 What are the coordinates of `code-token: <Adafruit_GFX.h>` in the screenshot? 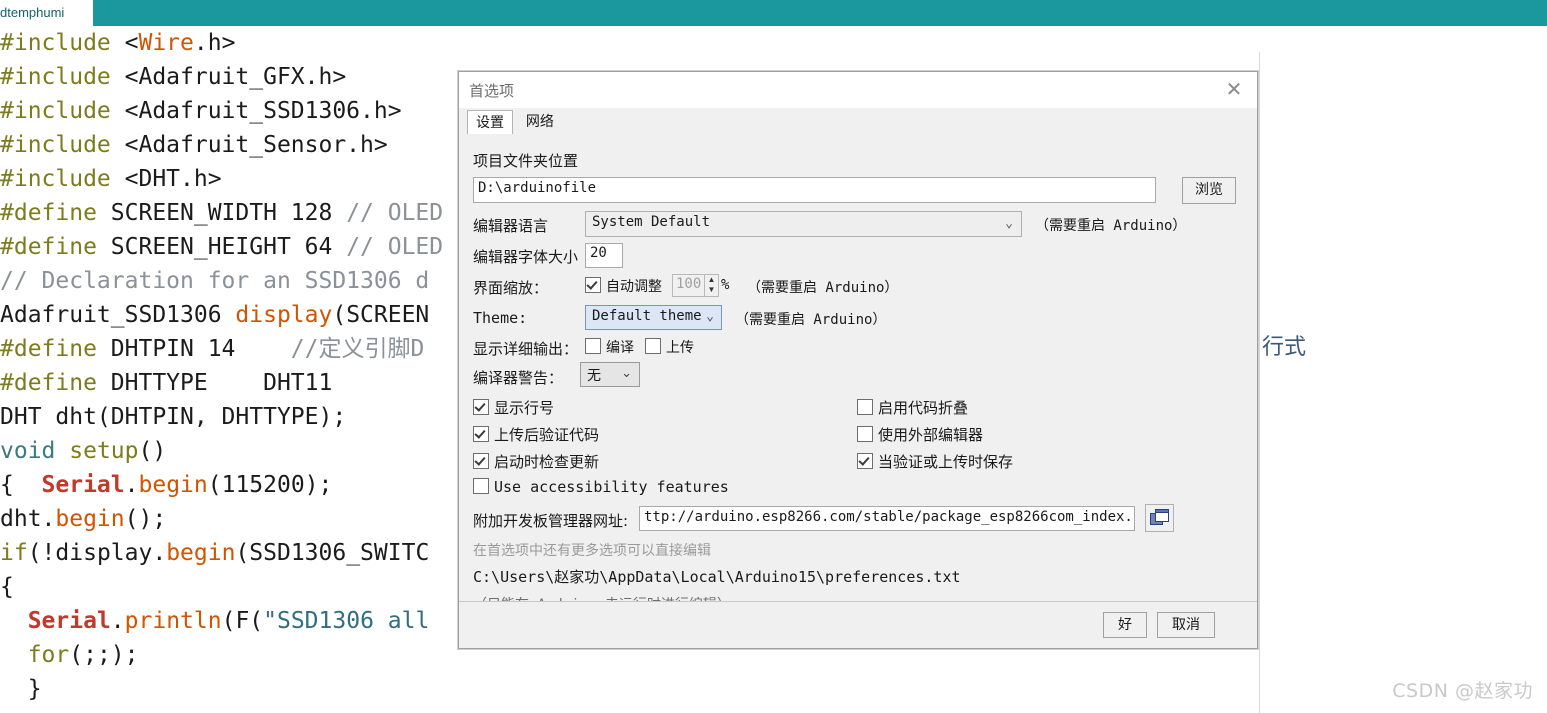 It's located at (235, 77).